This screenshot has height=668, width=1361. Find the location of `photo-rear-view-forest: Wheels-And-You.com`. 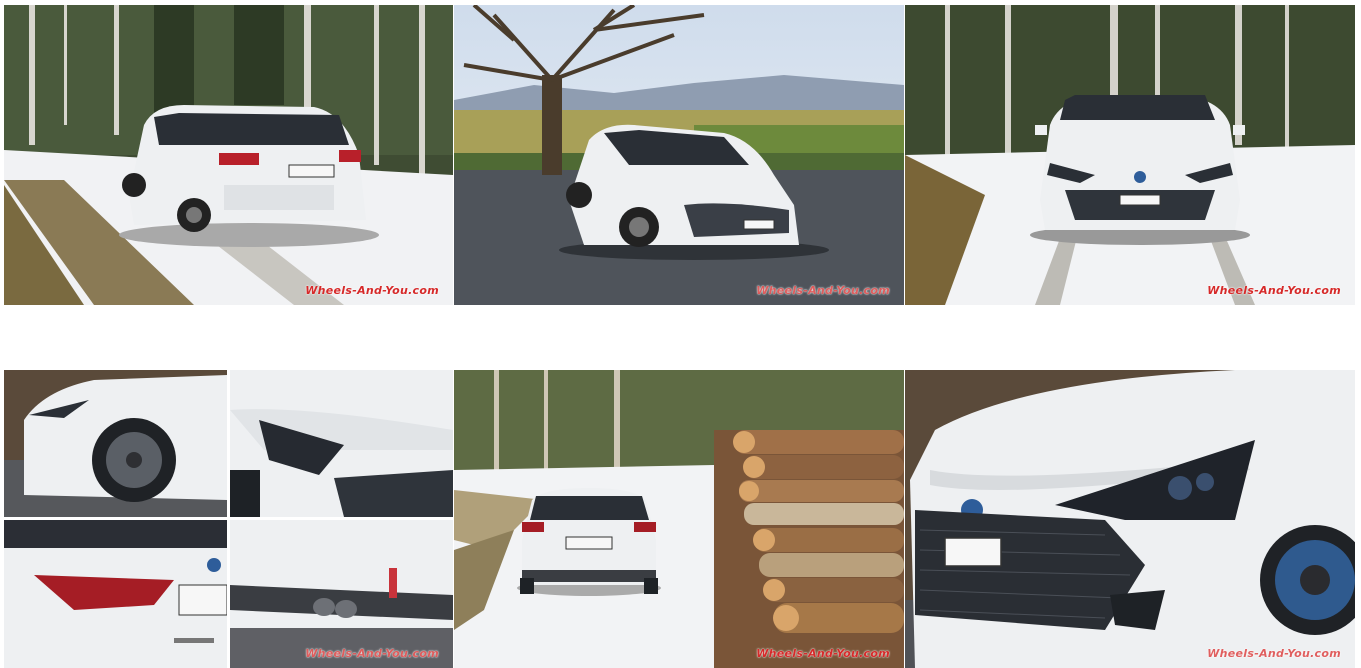

photo-rear-view-forest: Wheels-And-You.com is located at coordinates (228, 155).